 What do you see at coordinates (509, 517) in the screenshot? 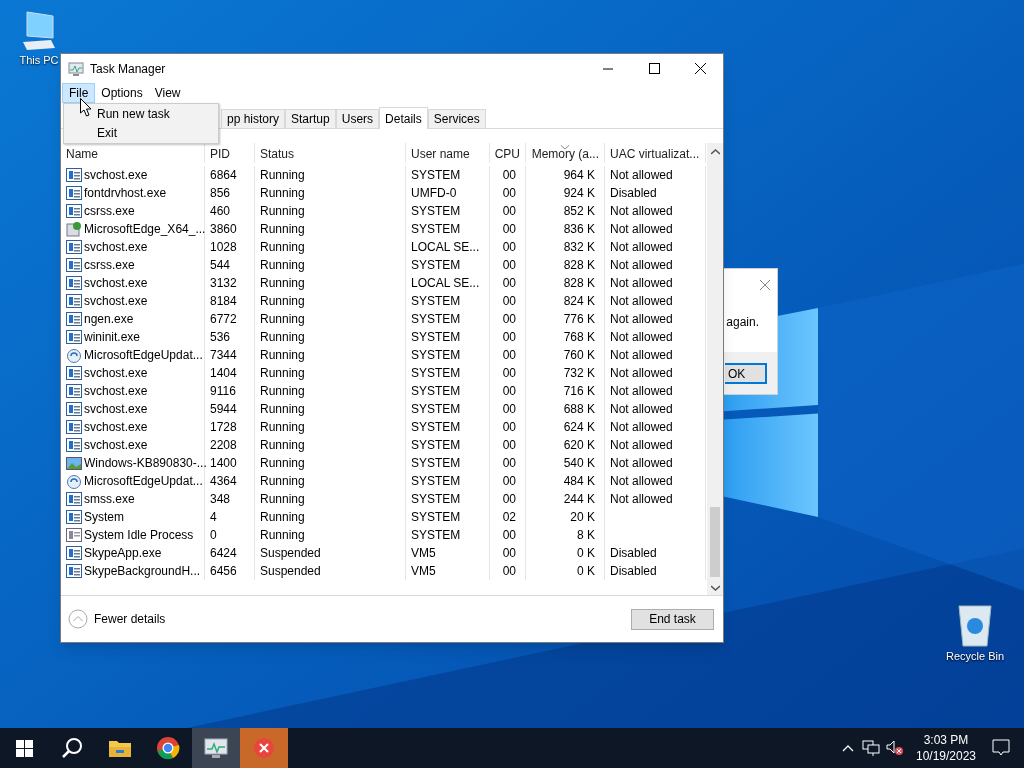
I see `table-cell-text: 02` at bounding box center [509, 517].